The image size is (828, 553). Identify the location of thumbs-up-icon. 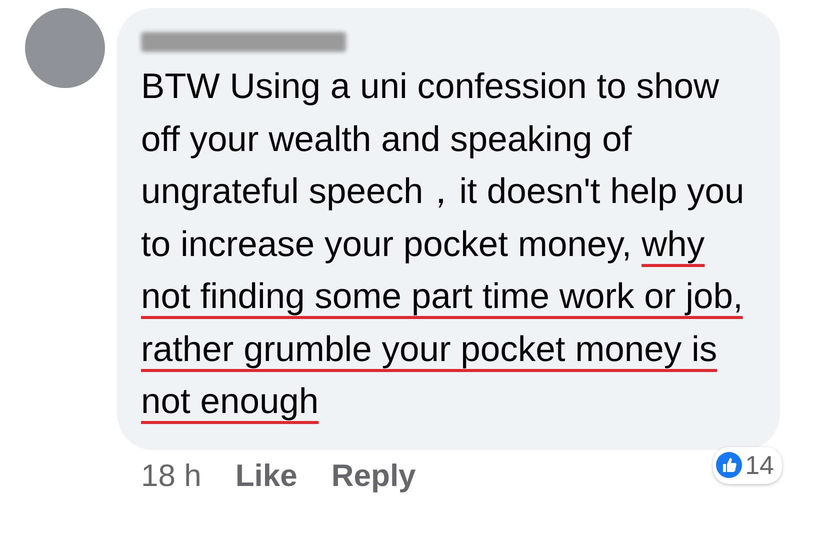
(729, 465).